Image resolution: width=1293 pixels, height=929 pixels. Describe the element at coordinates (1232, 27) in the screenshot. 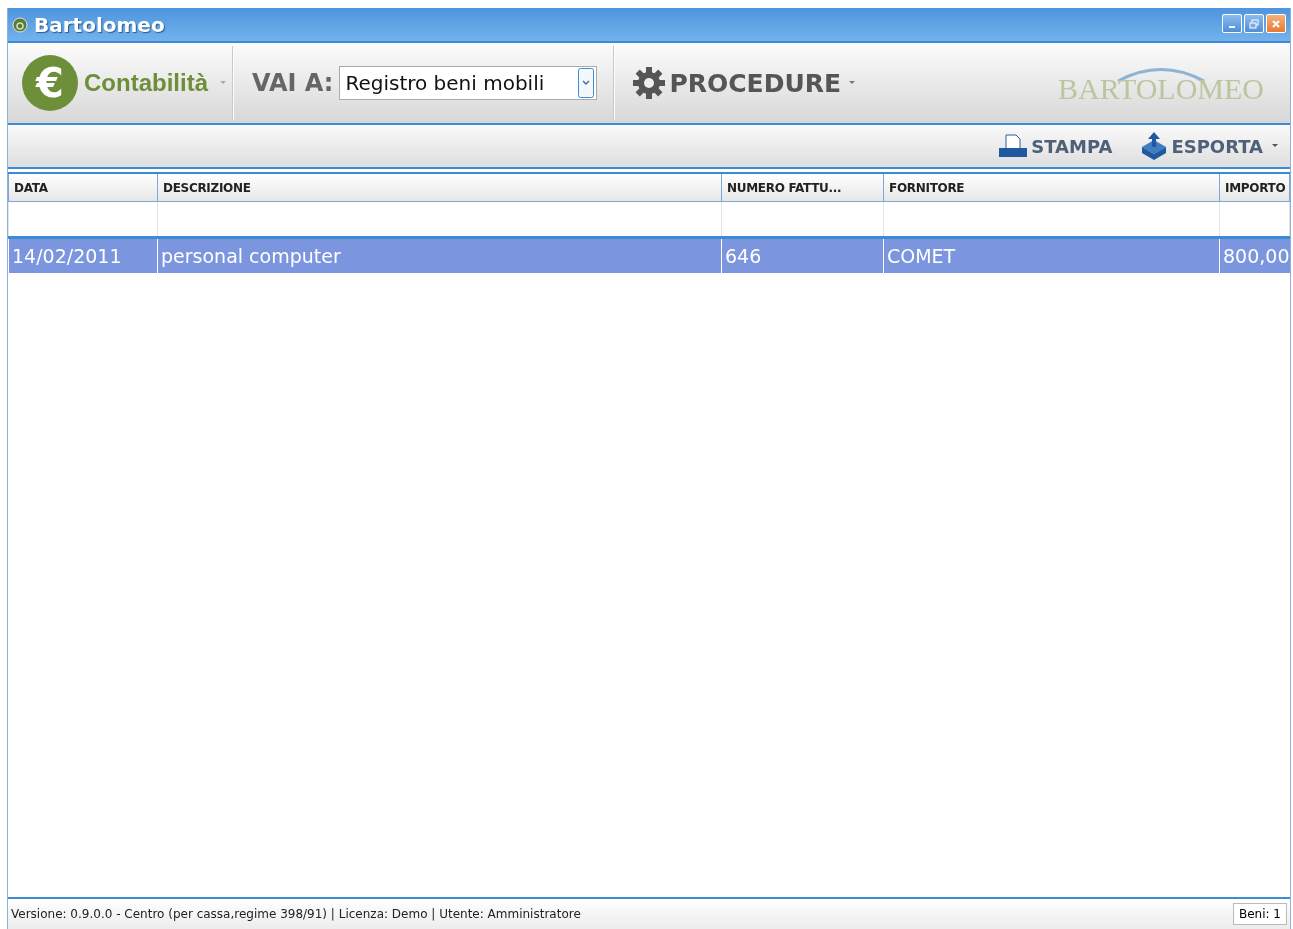

I see `minimize-icon` at that location.